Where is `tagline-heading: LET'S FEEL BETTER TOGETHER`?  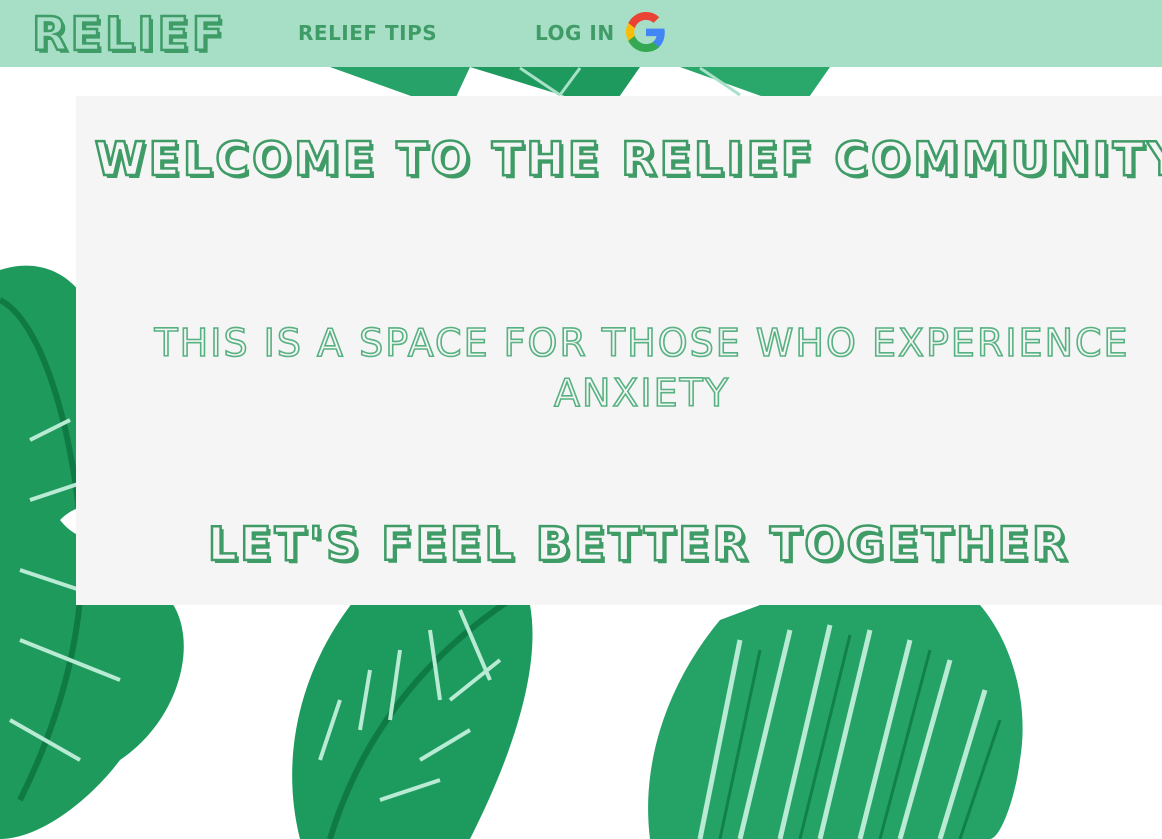
tagline-heading: LET'S FEEL BETTER TOGETHER is located at coordinates (639, 544).